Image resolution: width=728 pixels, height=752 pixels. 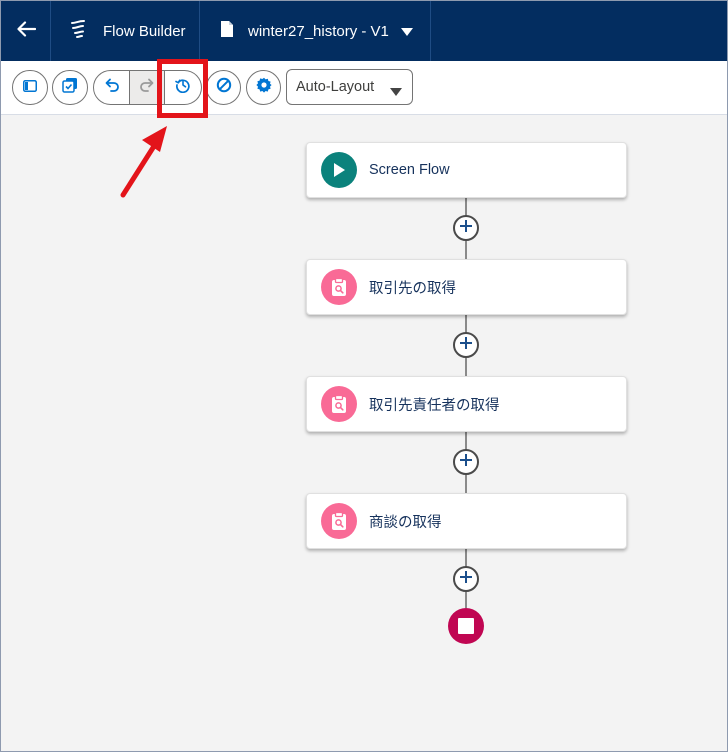 What do you see at coordinates (405, 522) in the screenshot?
I see `node-label: 商談の取得` at bounding box center [405, 522].